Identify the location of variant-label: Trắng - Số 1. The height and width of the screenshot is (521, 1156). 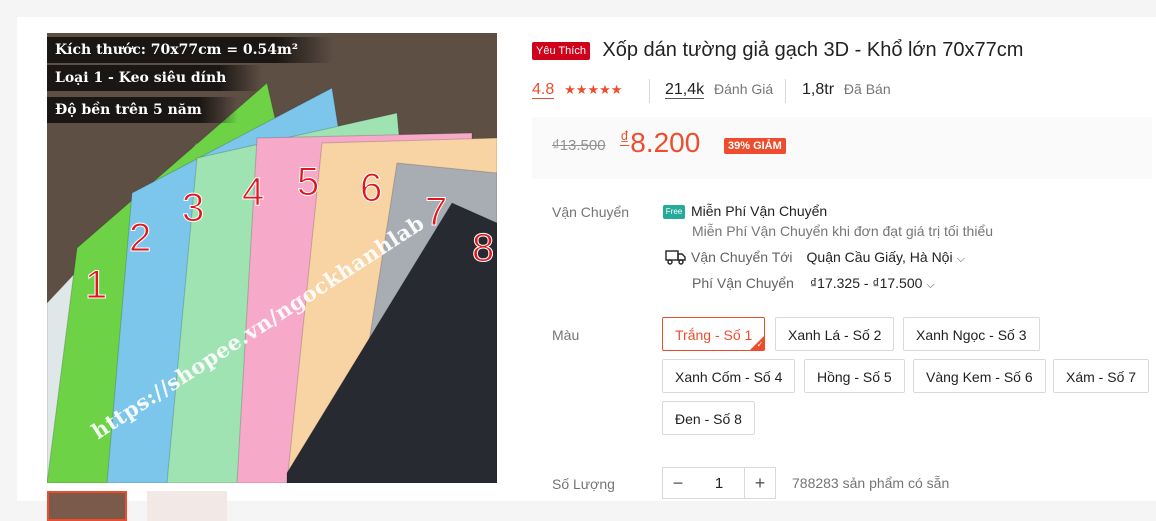
(714, 335).